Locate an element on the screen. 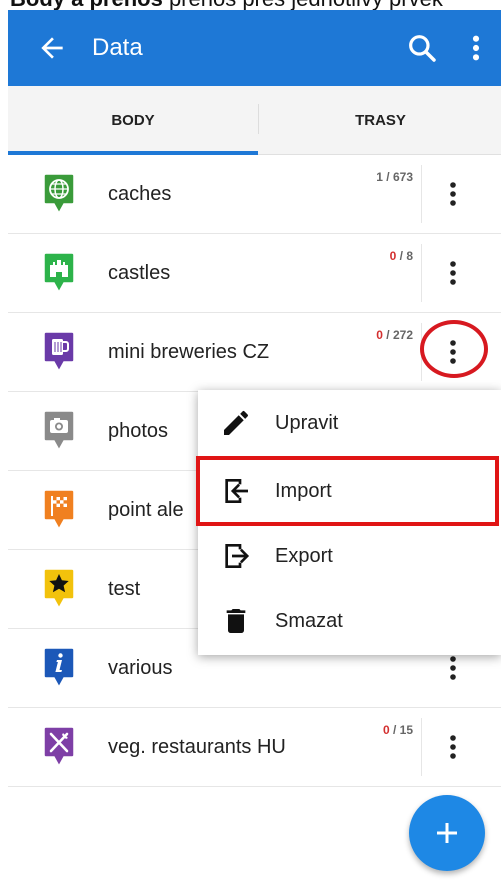  tab-divider is located at coordinates (258, 119).